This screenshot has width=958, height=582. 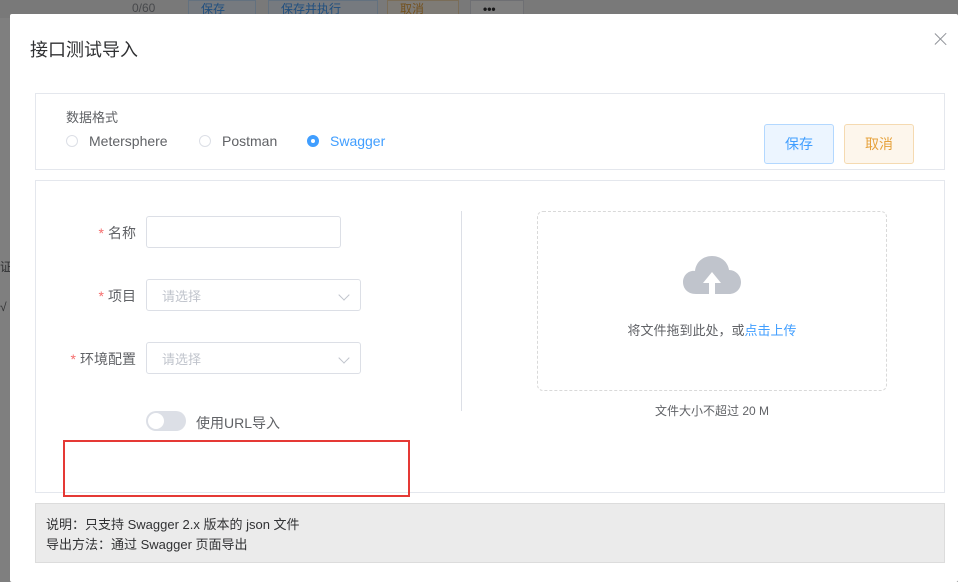 What do you see at coordinates (166, 421) in the screenshot?
I see `url-import-toggle` at bounding box center [166, 421].